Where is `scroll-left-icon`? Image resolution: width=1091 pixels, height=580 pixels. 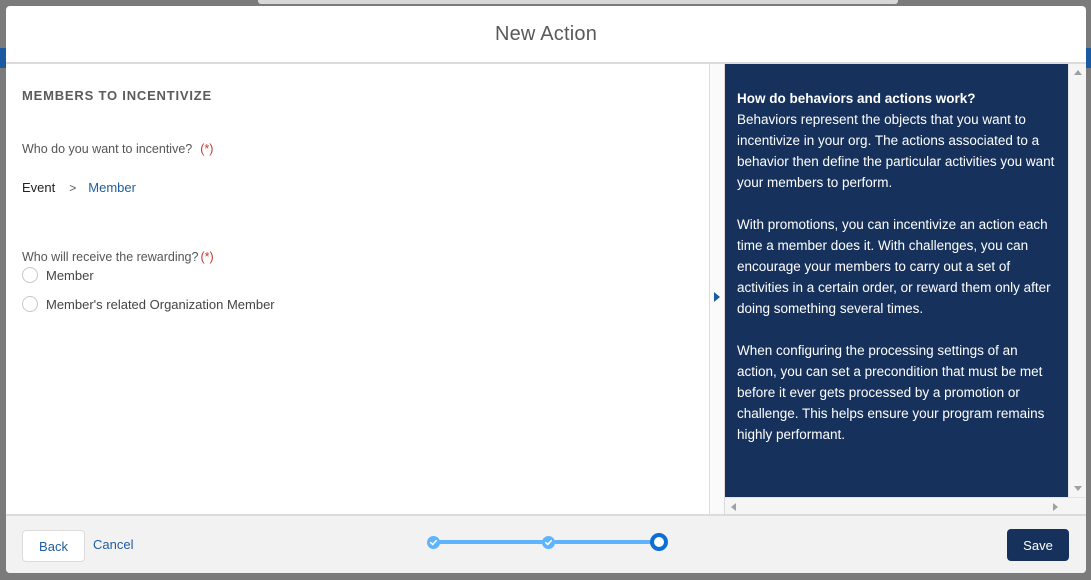 scroll-left-icon is located at coordinates (733, 507).